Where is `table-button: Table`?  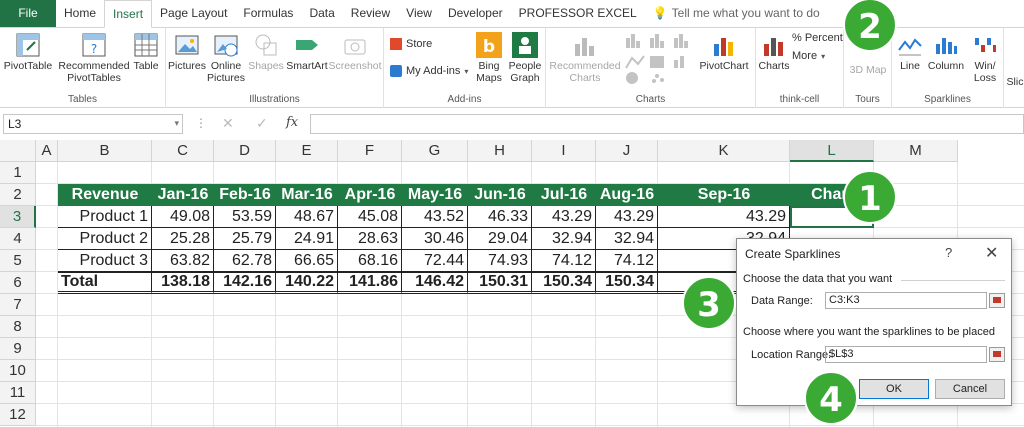 table-button: Table is located at coordinates (146, 51).